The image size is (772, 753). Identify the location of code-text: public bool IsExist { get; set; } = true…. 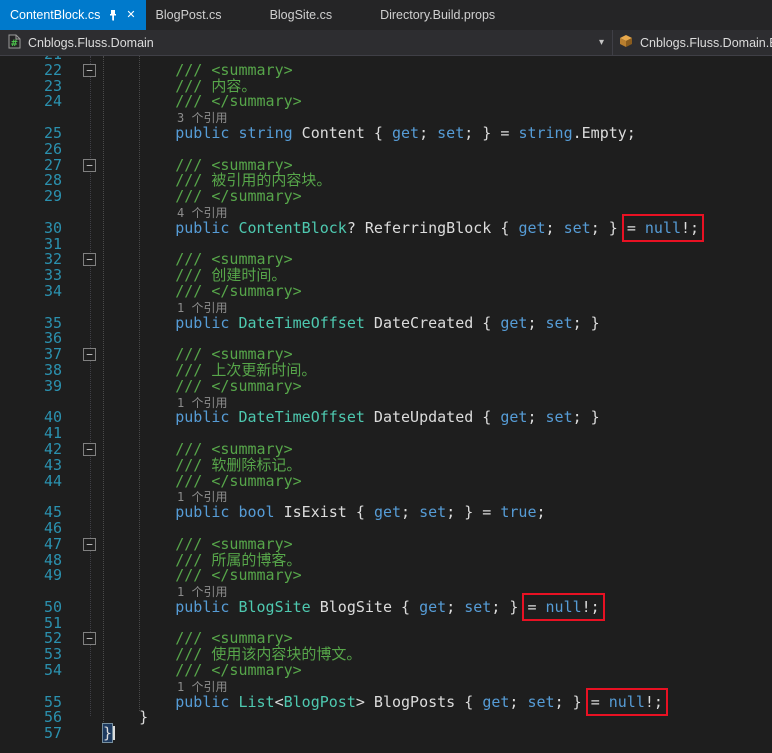
(436, 512).